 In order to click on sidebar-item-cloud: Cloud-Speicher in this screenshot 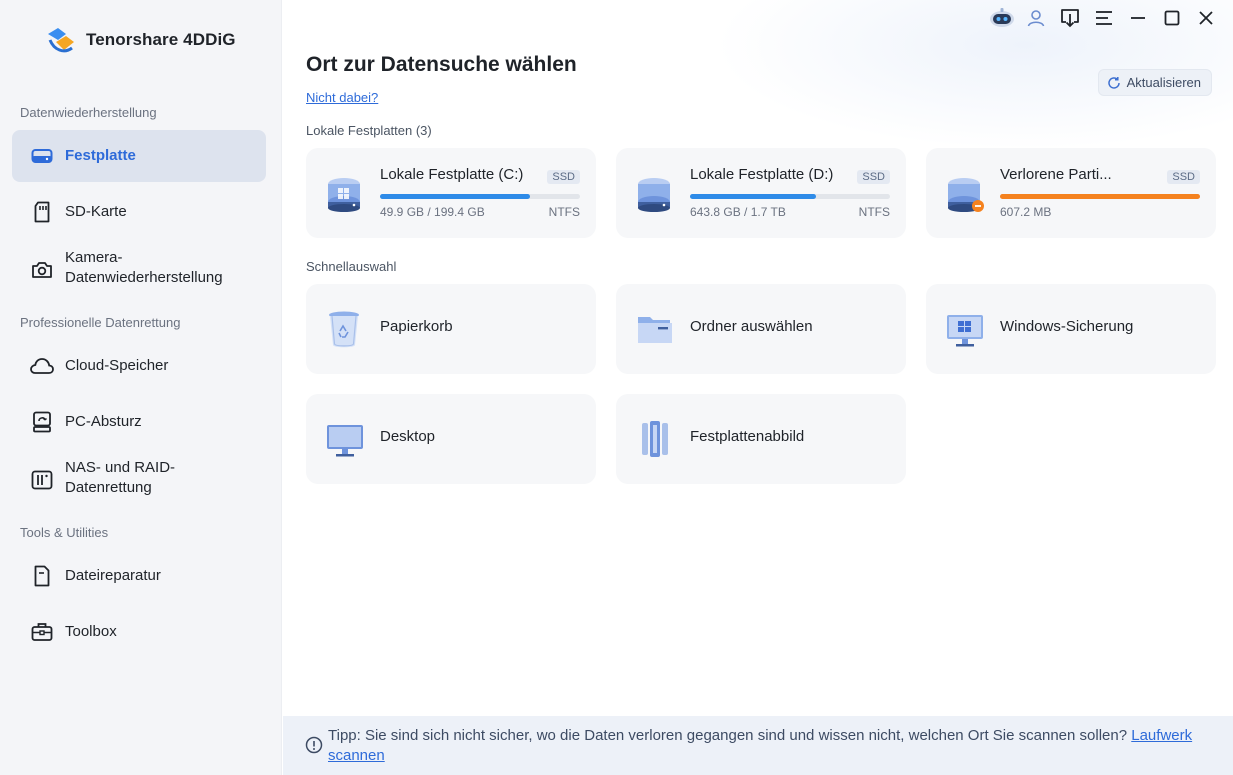, I will do `click(139, 366)`.